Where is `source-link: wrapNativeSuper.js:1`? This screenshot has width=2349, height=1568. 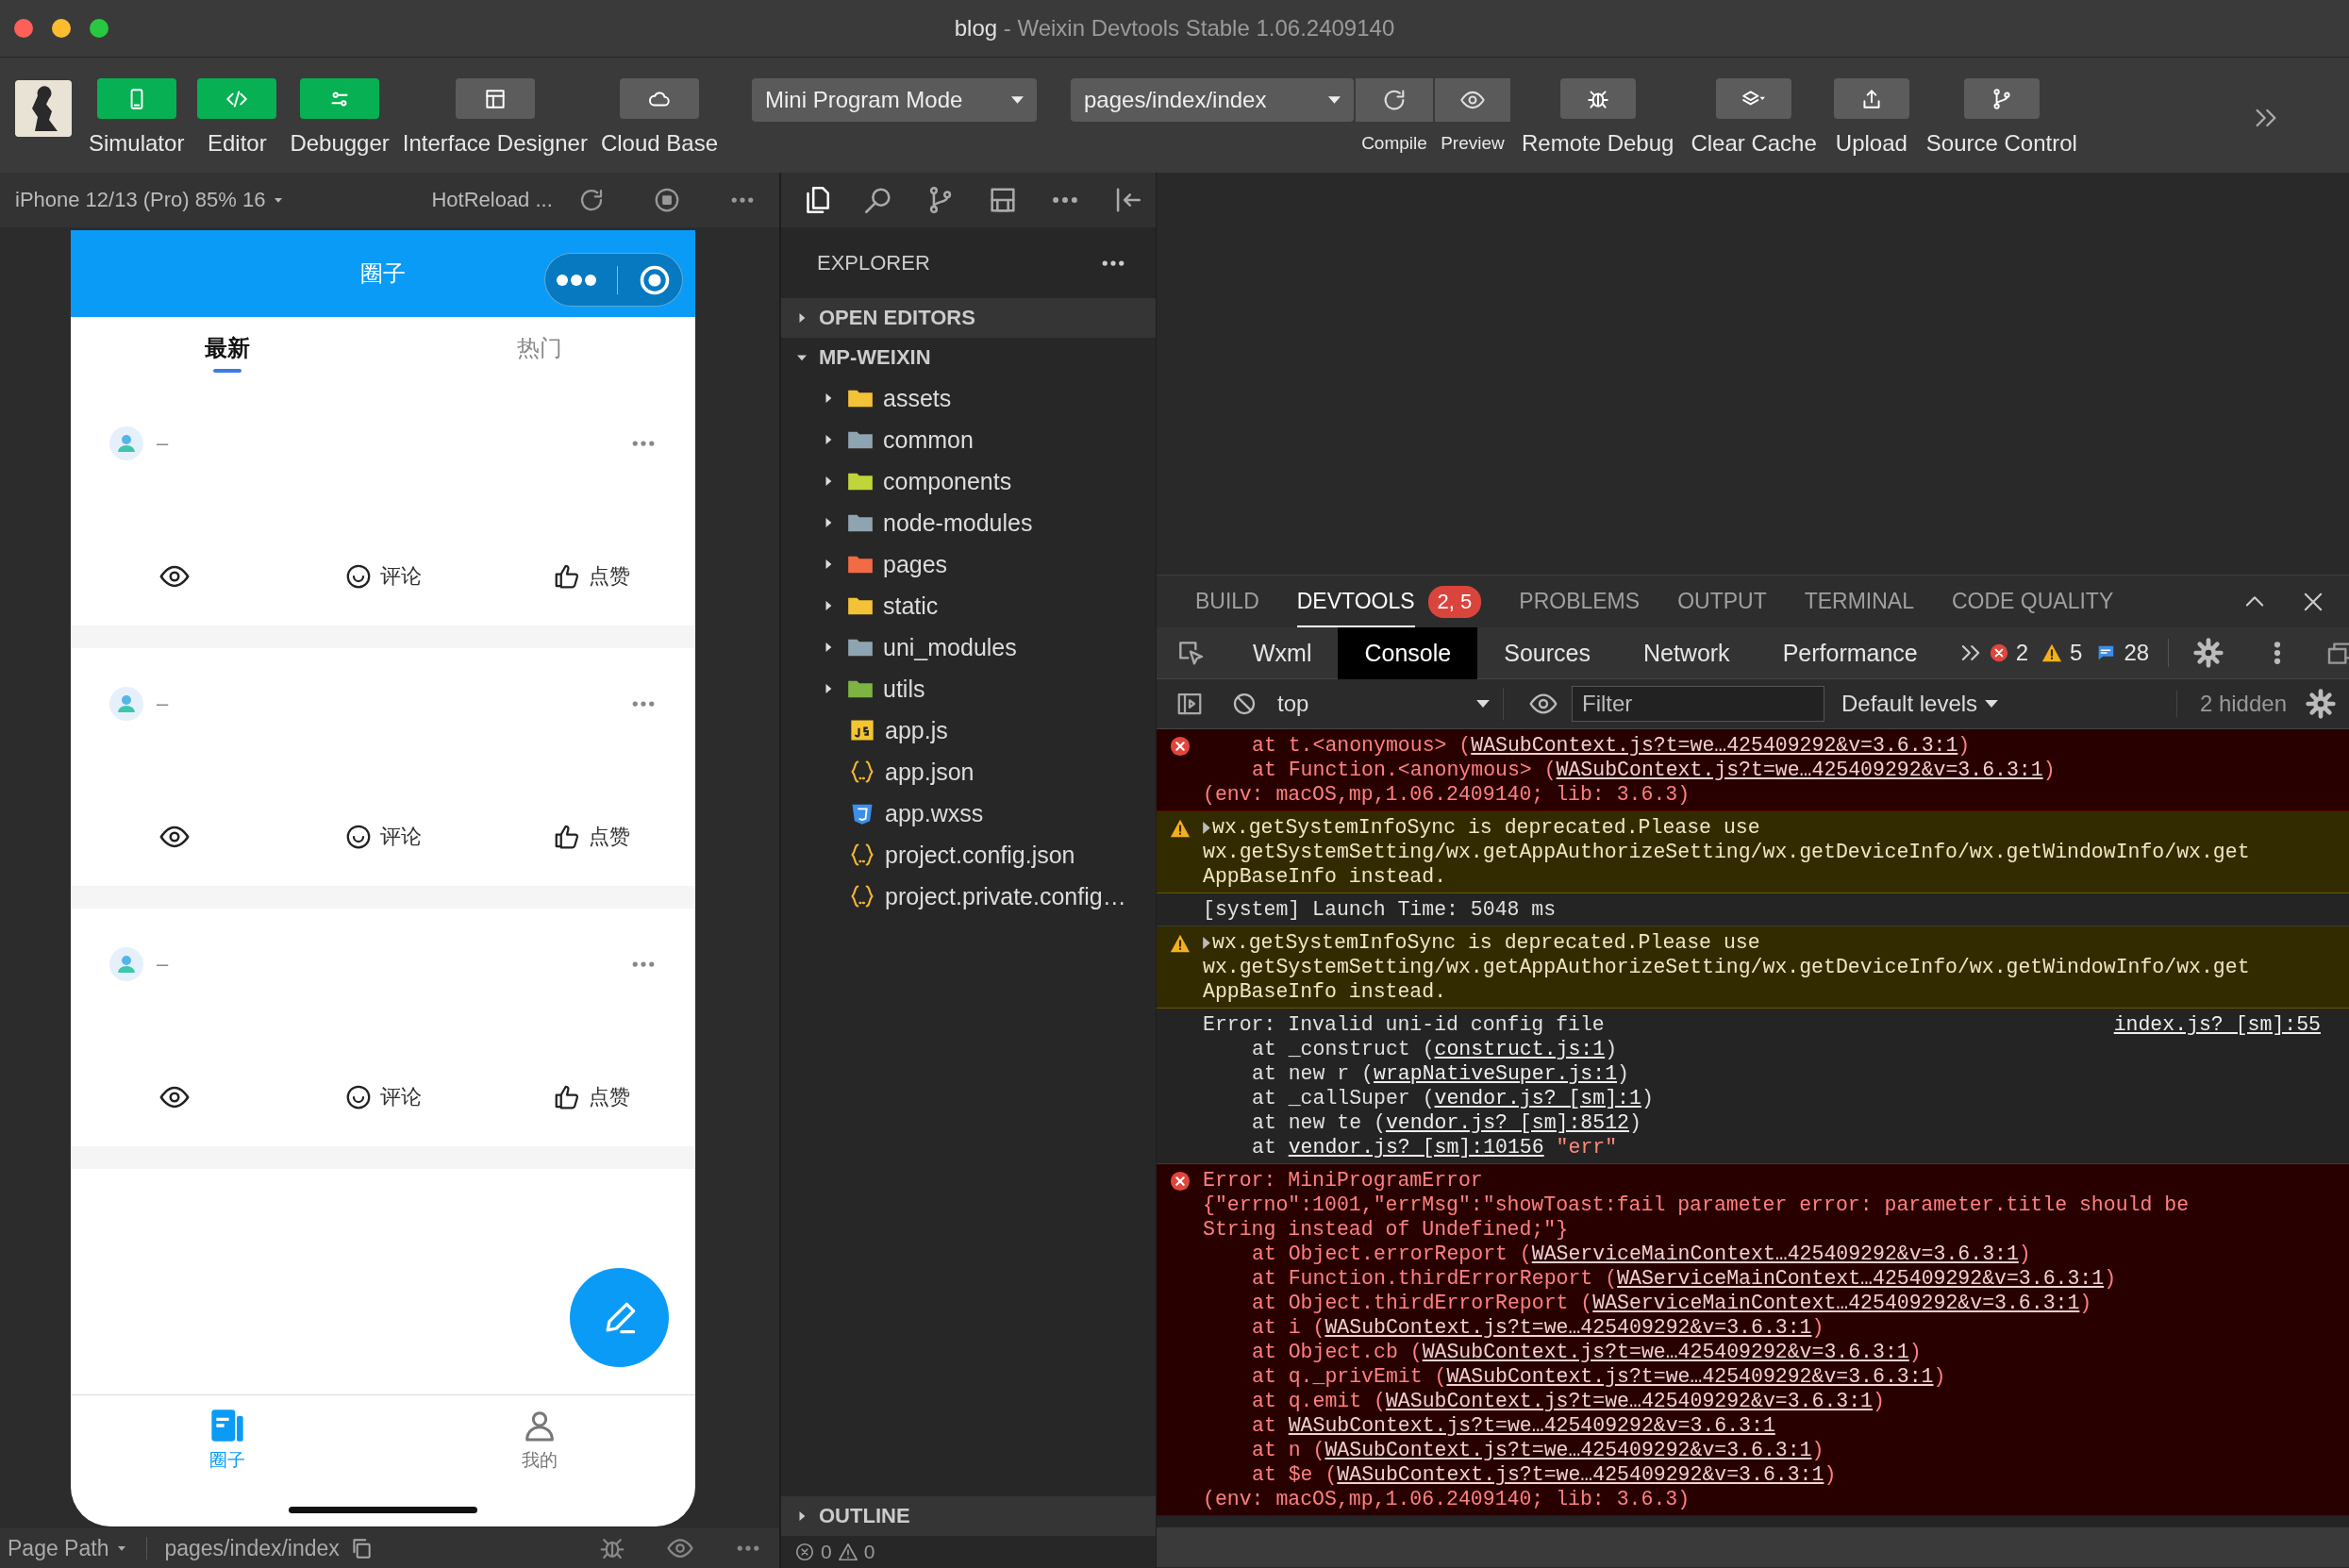
source-link: wrapNativeSuper.js:1 is located at coordinates (1496, 1073).